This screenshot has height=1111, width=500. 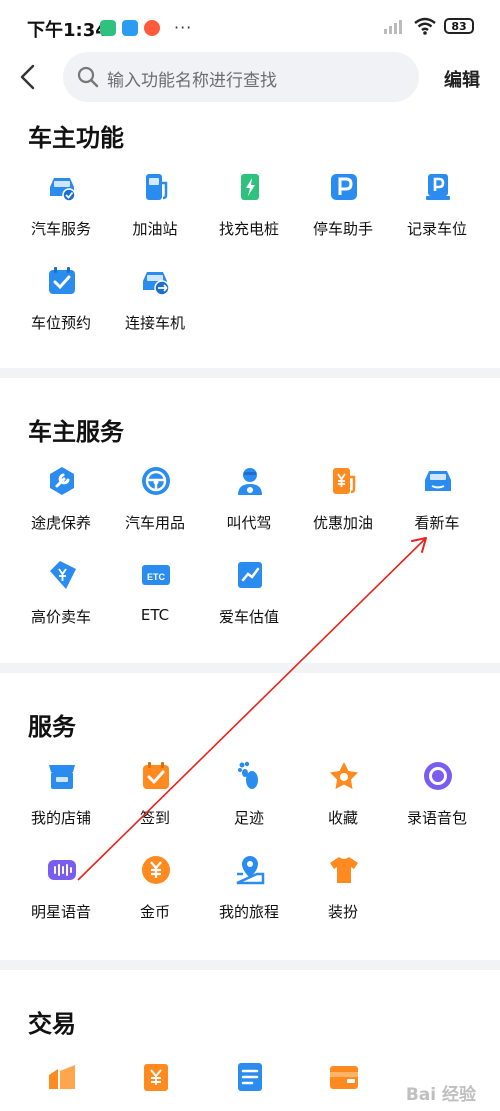 What do you see at coordinates (88, 77) in the screenshot?
I see `search-icon` at bounding box center [88, 77].